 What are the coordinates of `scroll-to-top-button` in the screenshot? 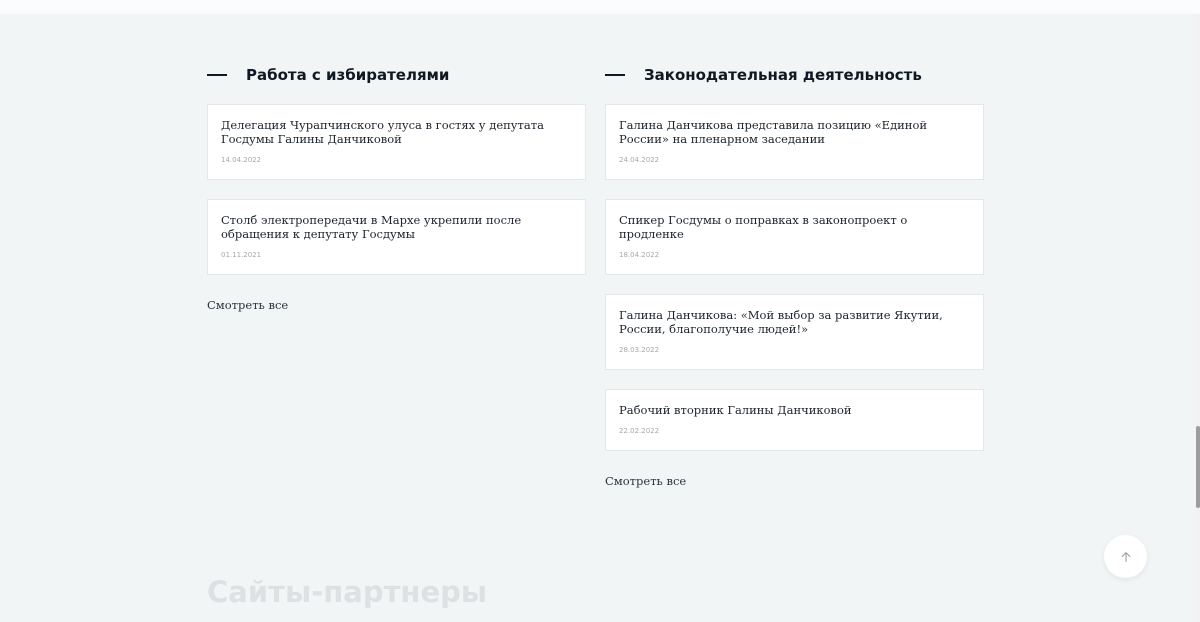 It's located at (1125, 556).